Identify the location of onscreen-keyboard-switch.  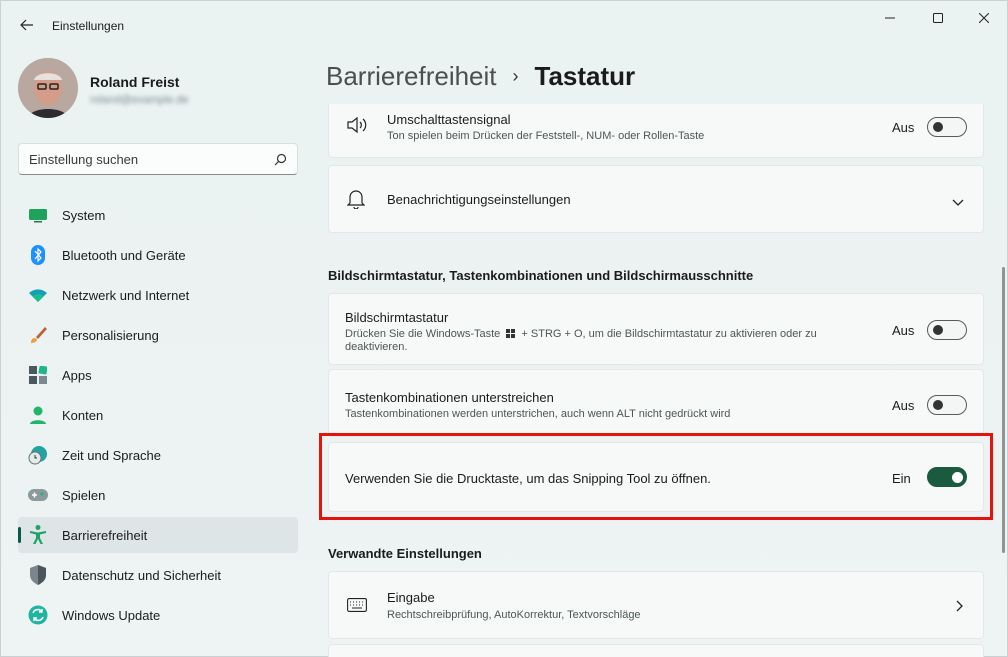
(947, 330).